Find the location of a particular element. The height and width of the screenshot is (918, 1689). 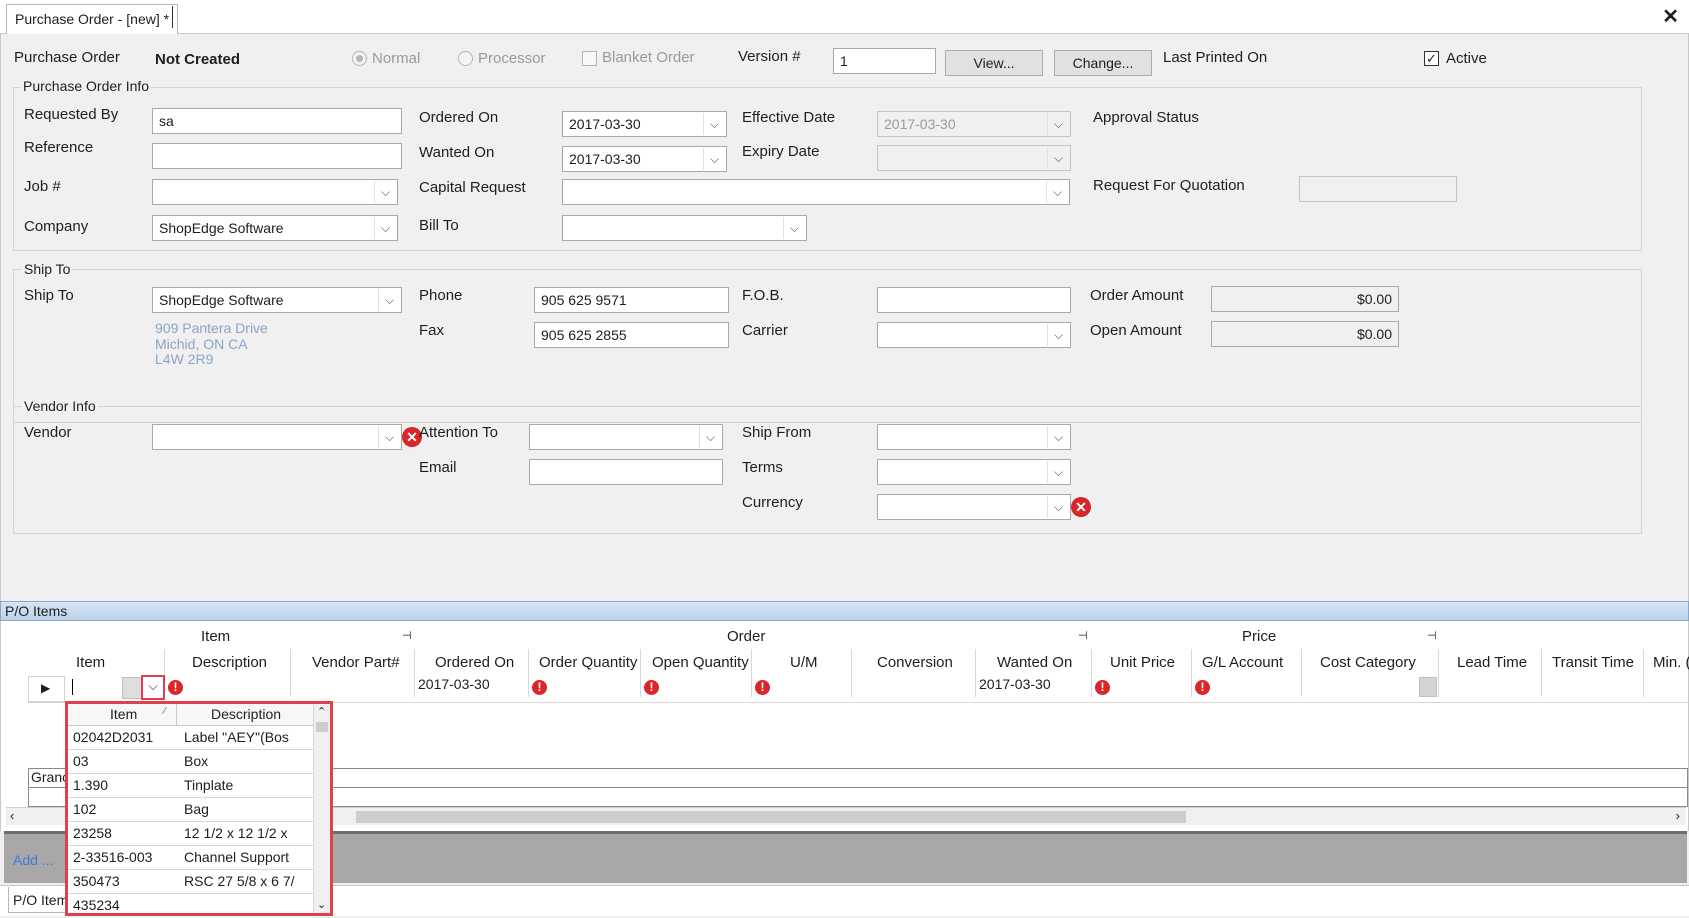

phone-field: 905 625 9571 is located at coordinates (631, 300).